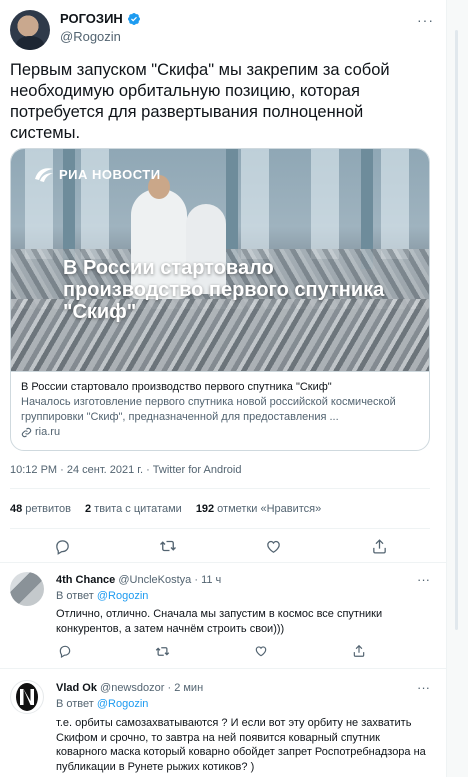  What do you see at coordinates (223, 30) in the screenshot?
I see `tweet-header: РОГОЗИН @Rogozin ···` at bounding box center [223, 30].